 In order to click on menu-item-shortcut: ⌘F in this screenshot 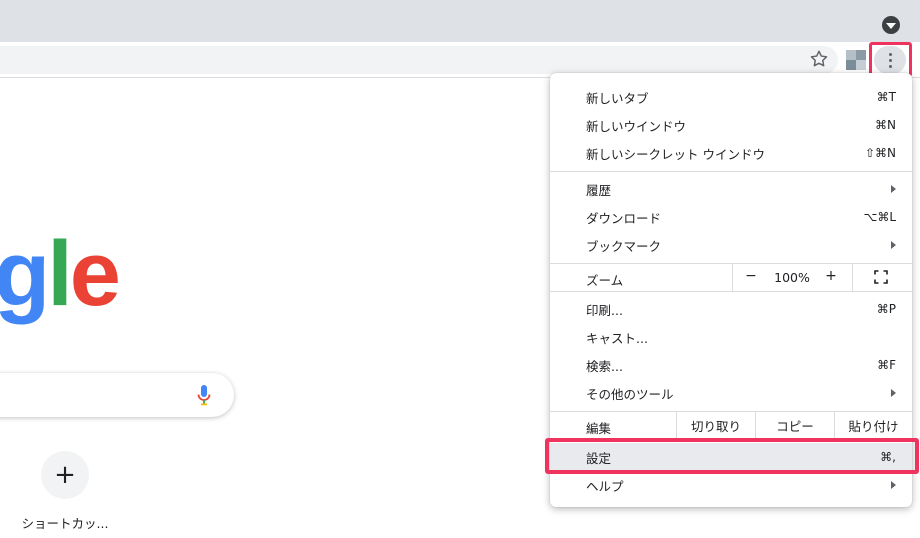, I will do `click(886, 365)`.